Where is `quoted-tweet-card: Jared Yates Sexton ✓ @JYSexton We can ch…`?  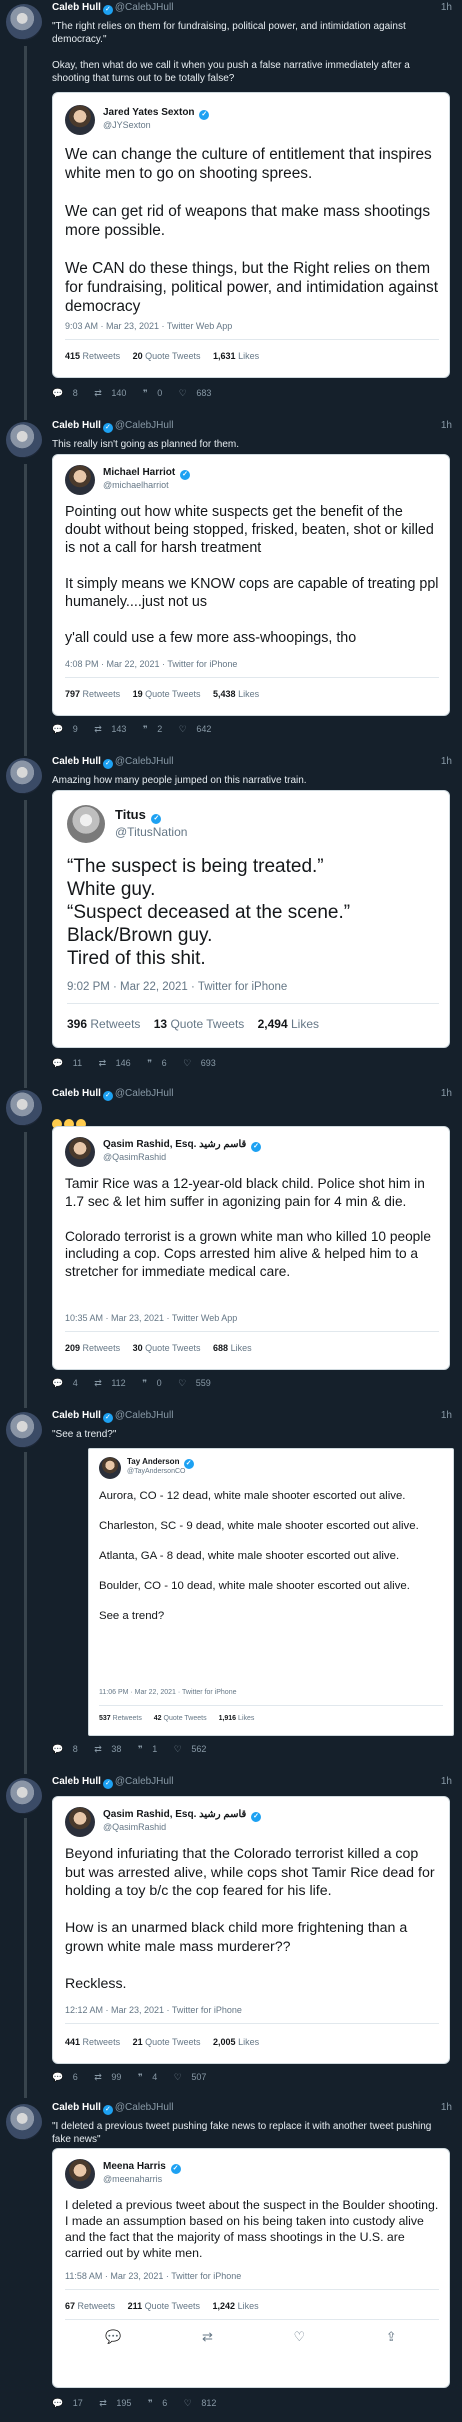
quoted-tweet-card: Jared Yates Sexton ✓ @JYSexton We can ch… is located at coordinates (251, 235).